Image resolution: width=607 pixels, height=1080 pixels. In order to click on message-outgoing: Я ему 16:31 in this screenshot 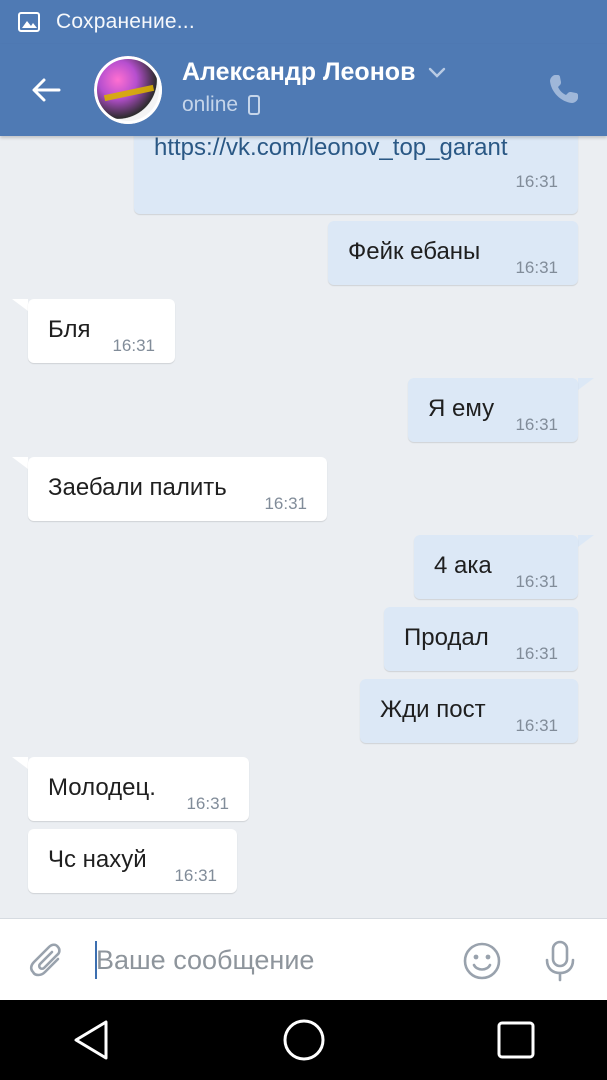, I will do `click(493, 410)`.